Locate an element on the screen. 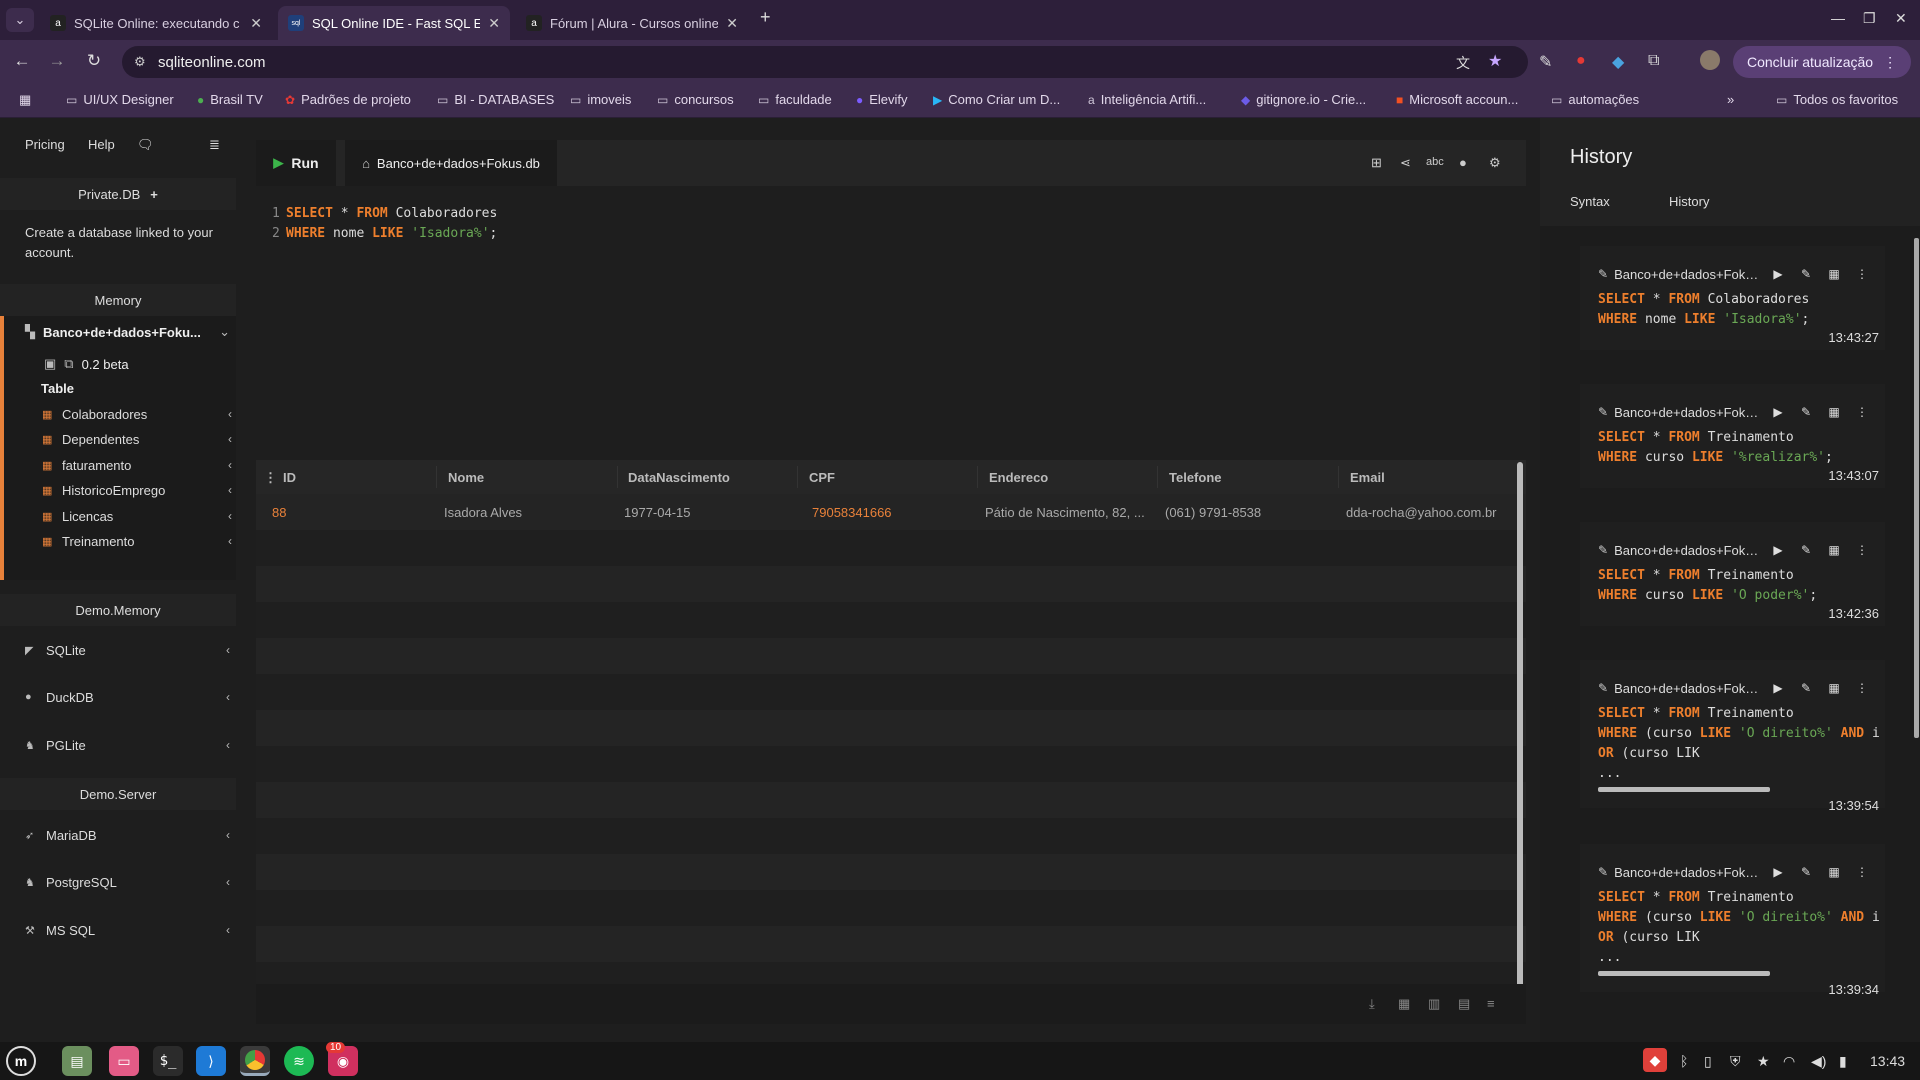 This screenshot has height=1080, width=1920. translate-icon: 文 is located at coordinates (1463, 63).